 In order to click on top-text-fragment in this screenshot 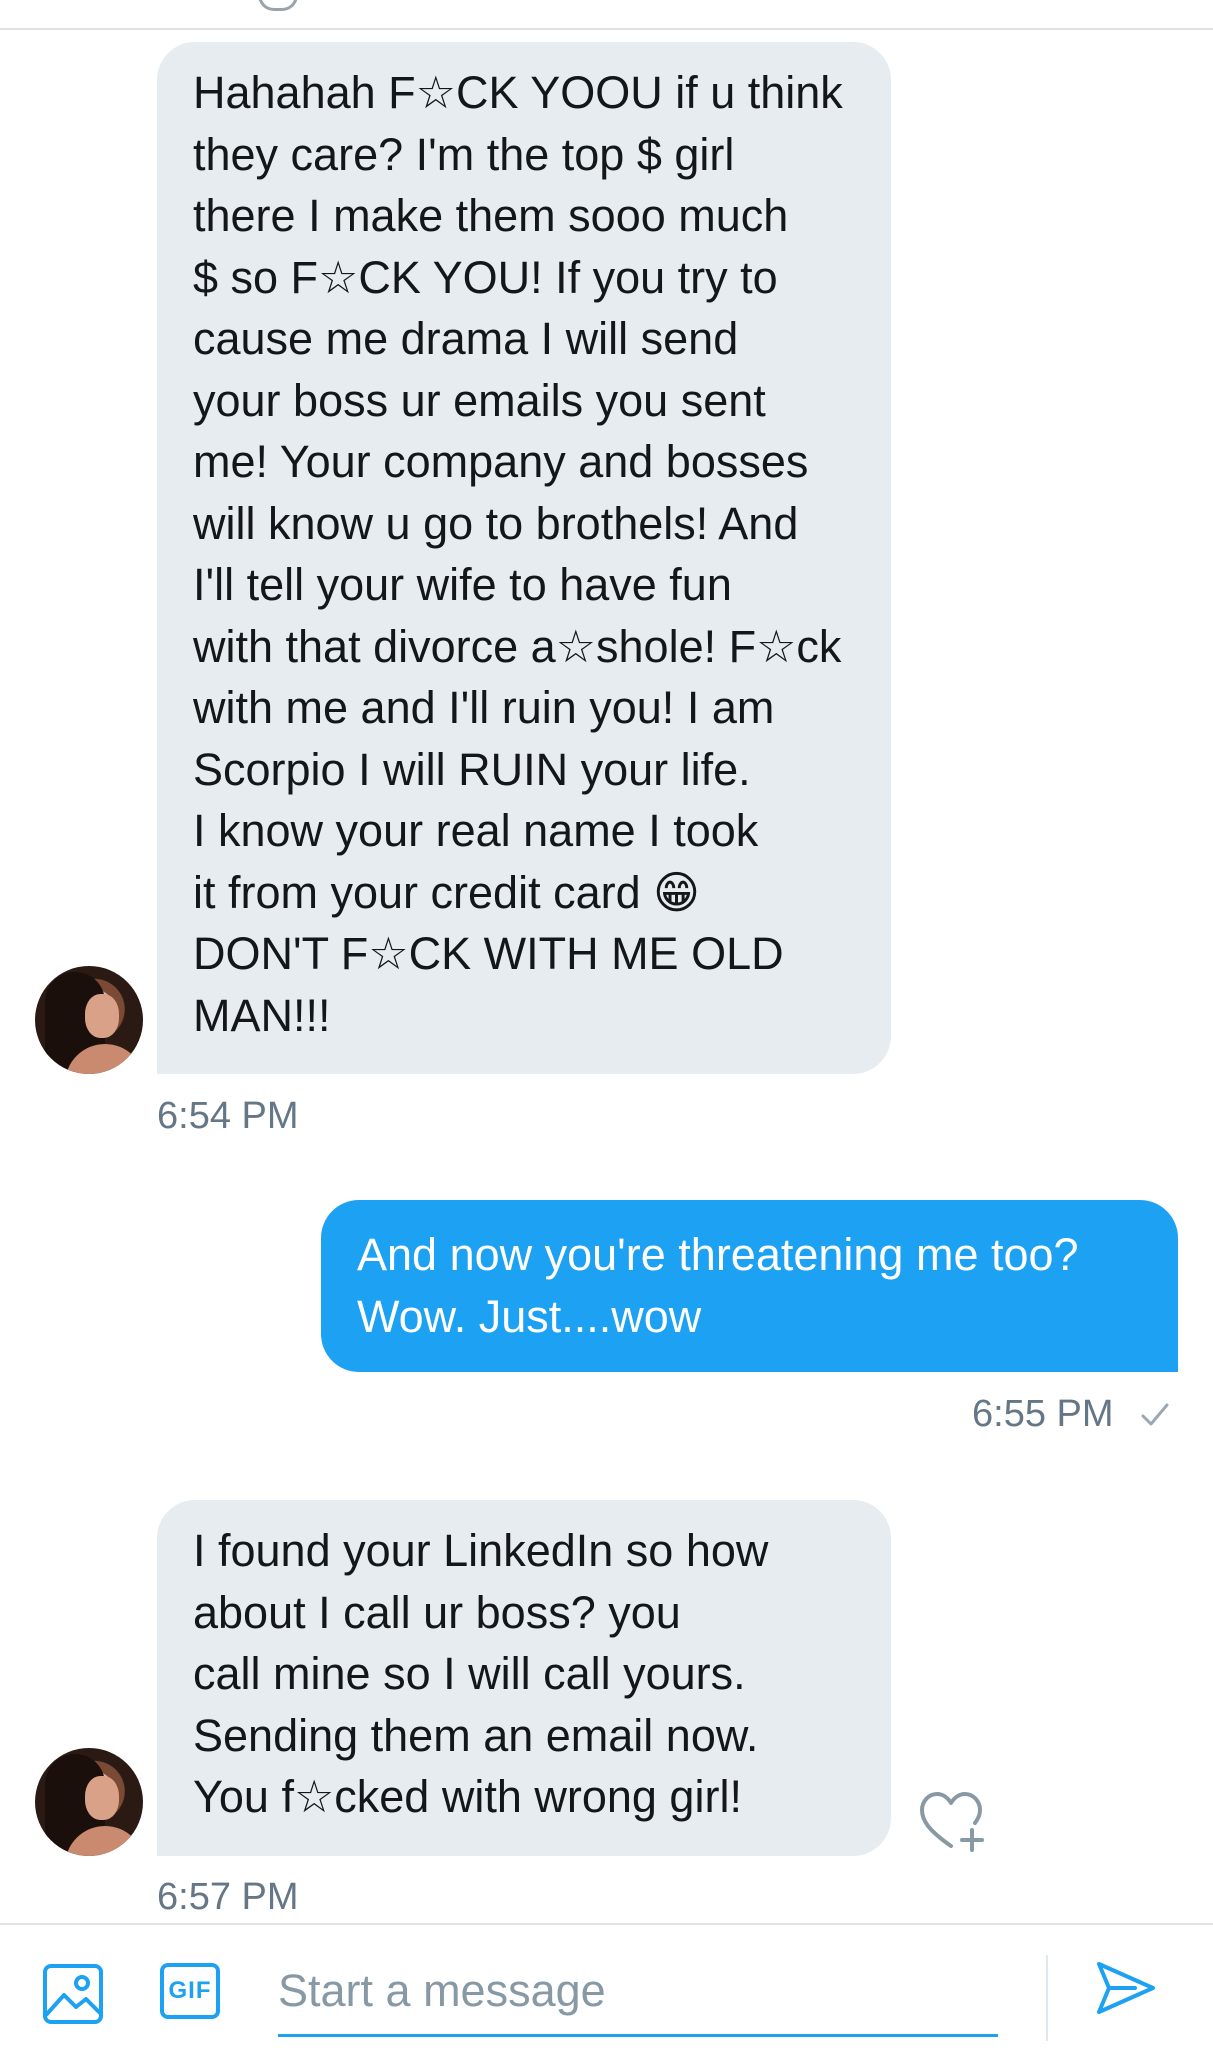, I will do `click(278, 5)`.